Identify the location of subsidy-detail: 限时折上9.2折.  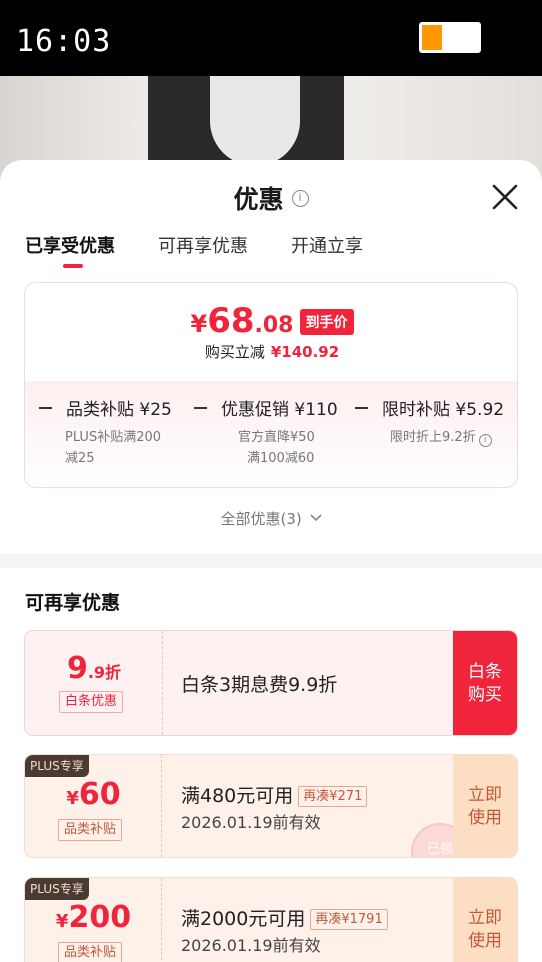
(433, 437).